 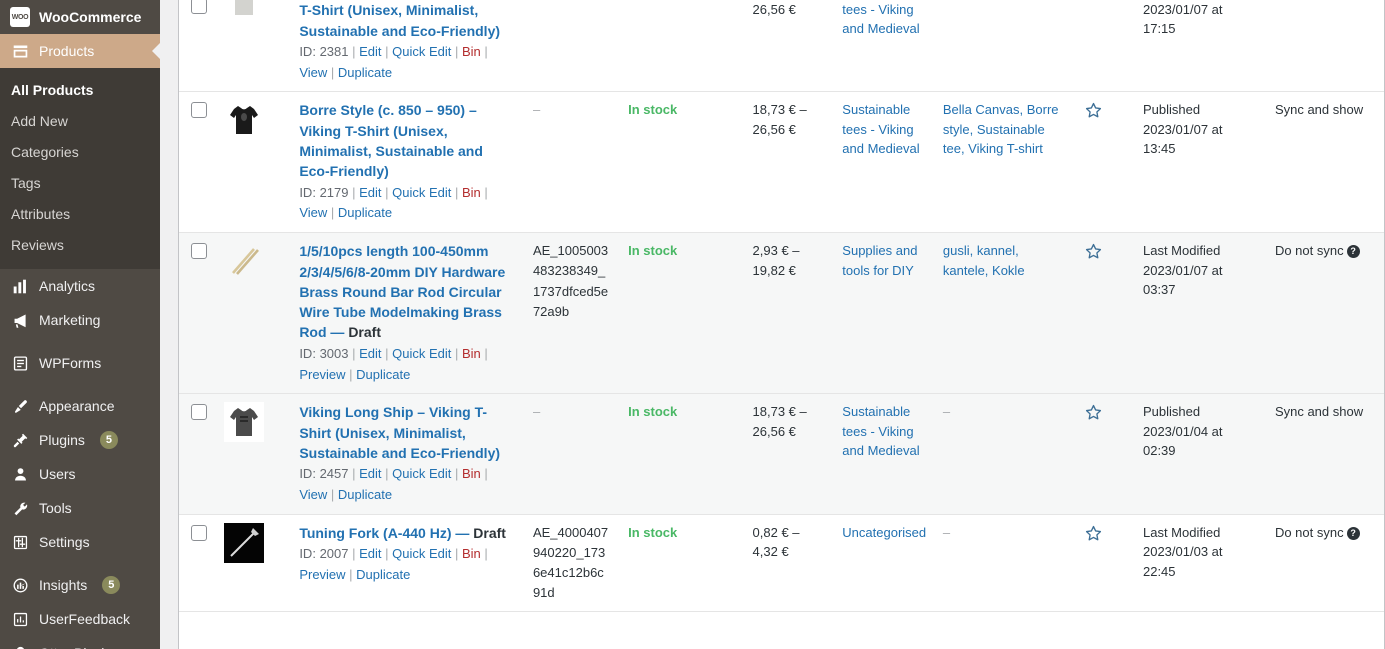 I want to click on sidebar-item-tools: Tools, so click(x=80, y=508).